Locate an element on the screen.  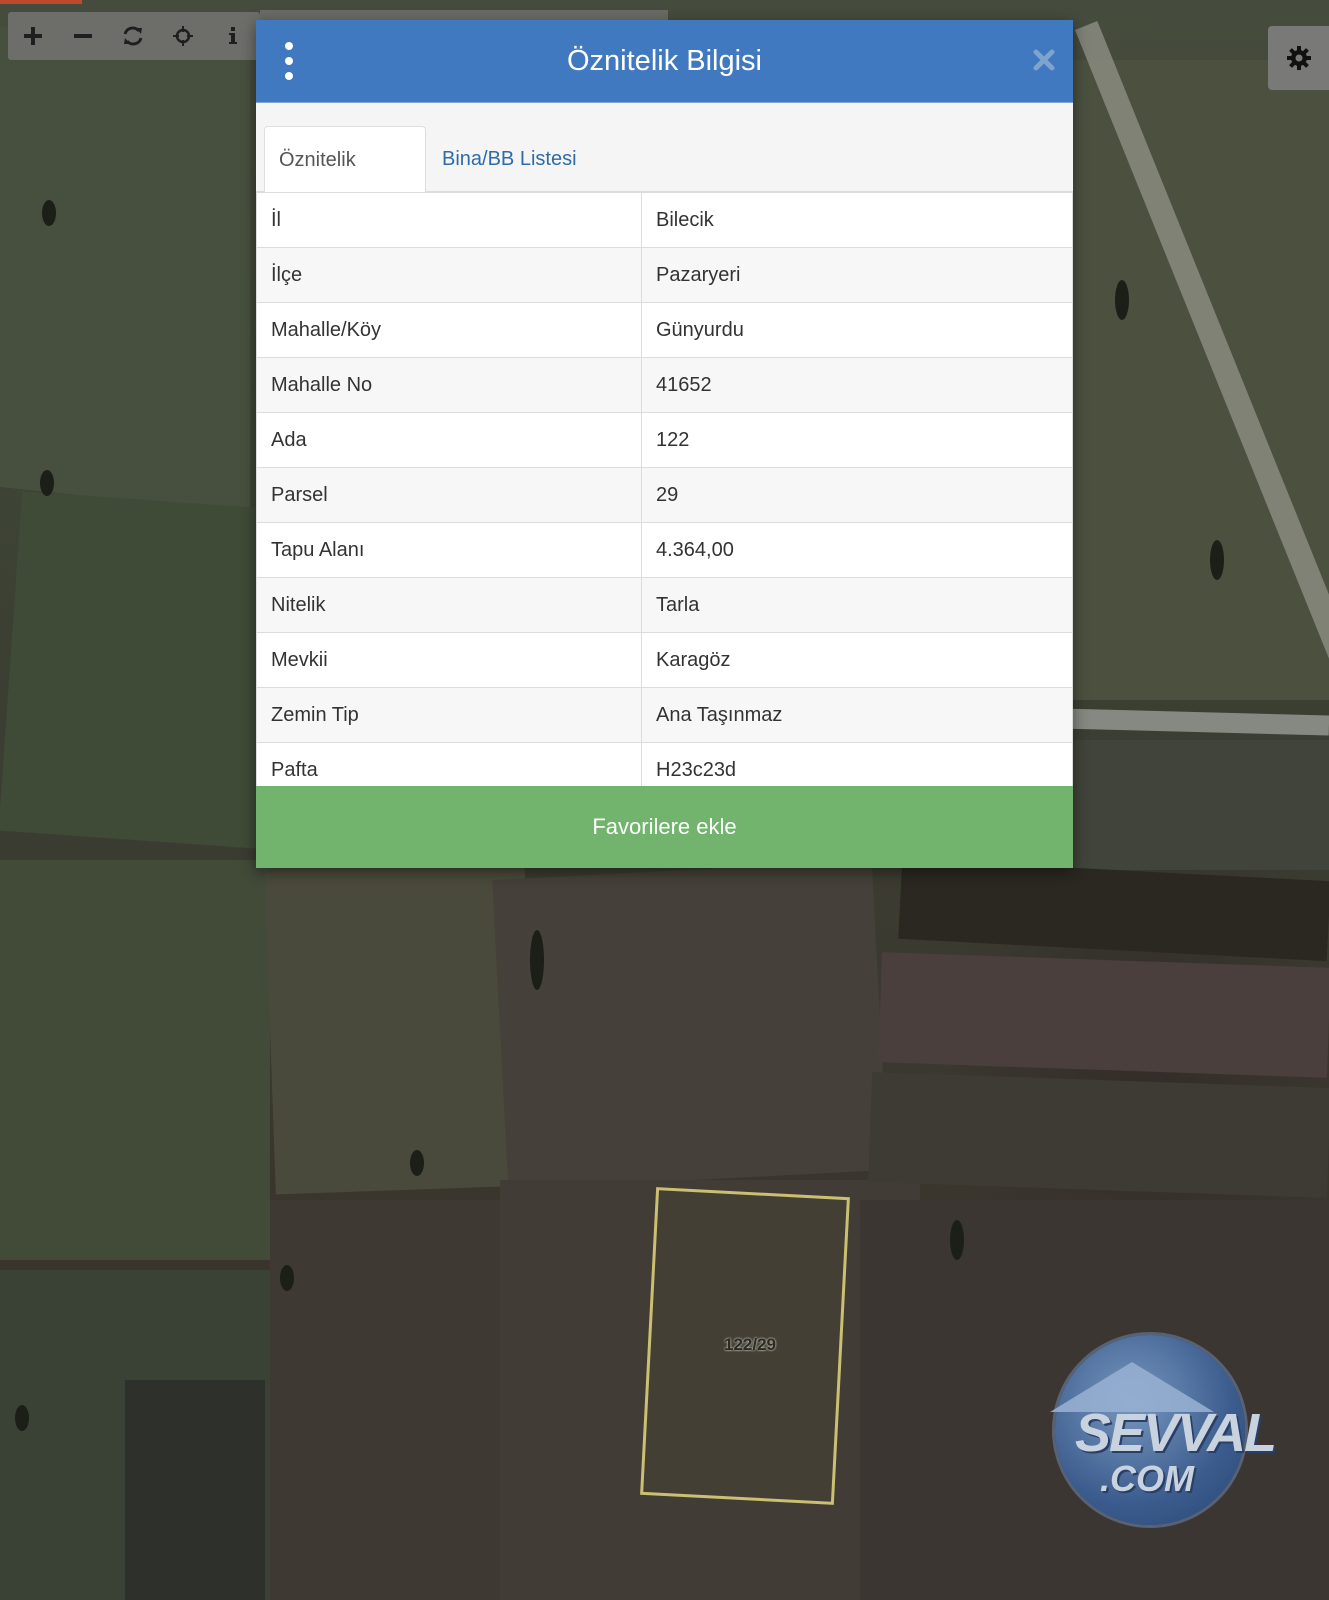
watermark-text-domain: .COM is located at coordinates (1147, 1478).